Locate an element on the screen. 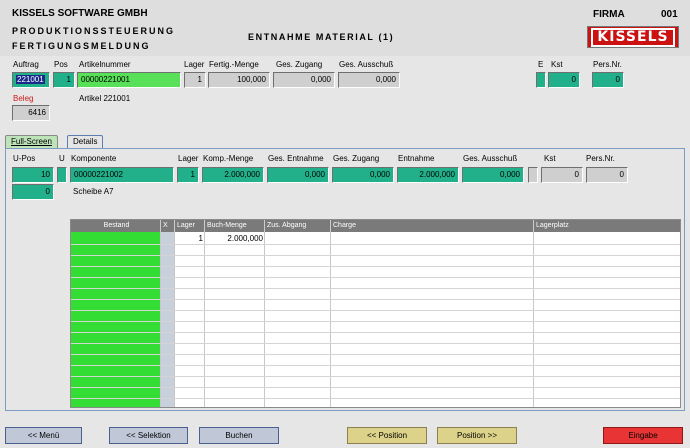 The height and width of the screenshot is (448, 690). comp-ges-ausschuss-field: 0,000 is located at coordinates (493, 175).